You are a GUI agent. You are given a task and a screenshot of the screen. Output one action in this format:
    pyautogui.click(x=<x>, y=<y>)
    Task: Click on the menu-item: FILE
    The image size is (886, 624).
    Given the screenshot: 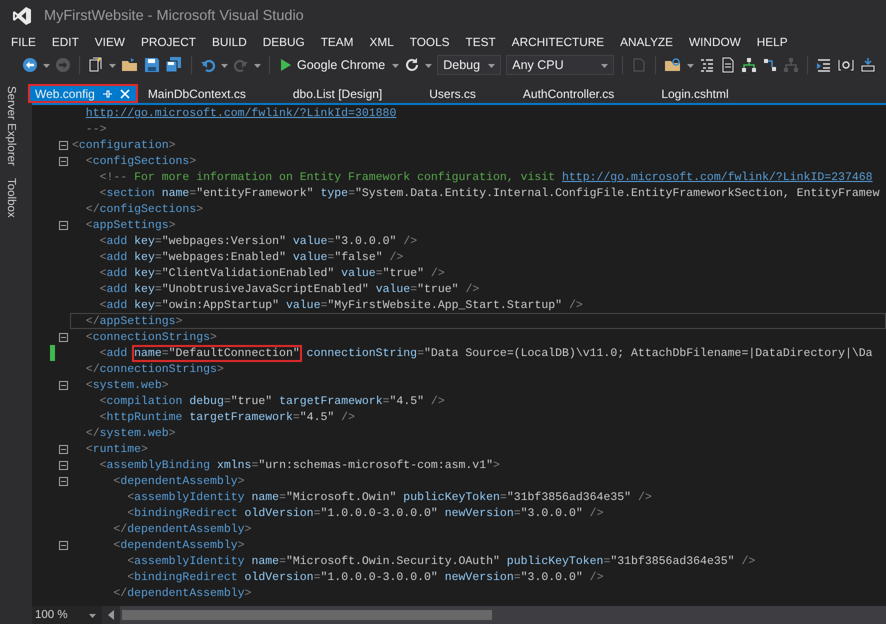 What is the action you would take?
    pyautogui.click(x=23, y=42)
    